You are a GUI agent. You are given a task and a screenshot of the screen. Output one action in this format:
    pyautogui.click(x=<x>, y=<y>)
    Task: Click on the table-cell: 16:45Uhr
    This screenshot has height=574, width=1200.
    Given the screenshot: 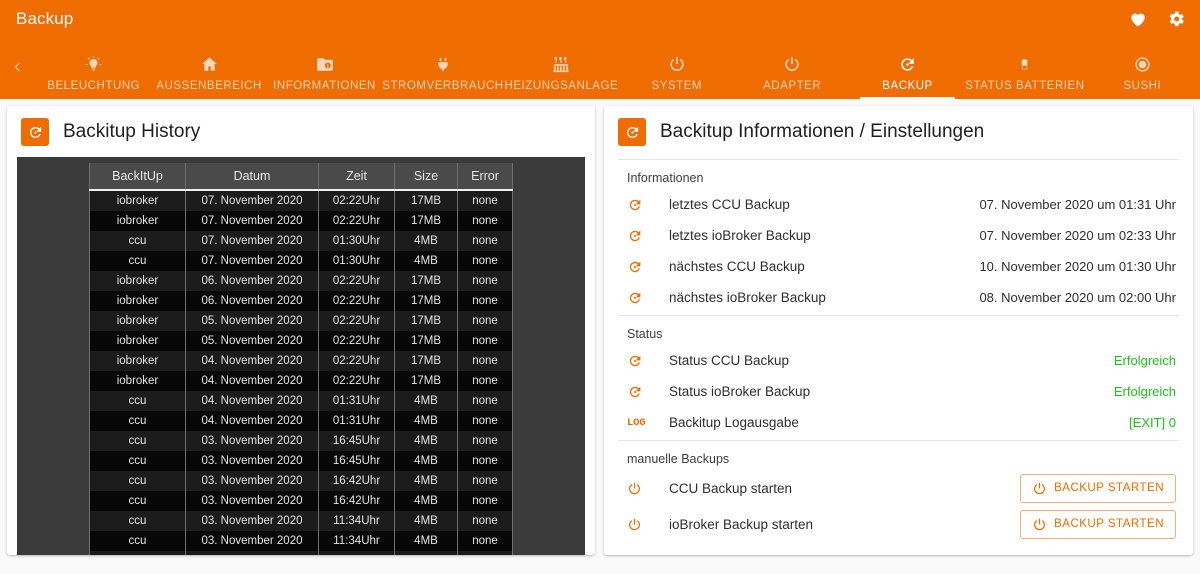 What is the action you would take?
    pyautogui.click(x=356, y=461)
    